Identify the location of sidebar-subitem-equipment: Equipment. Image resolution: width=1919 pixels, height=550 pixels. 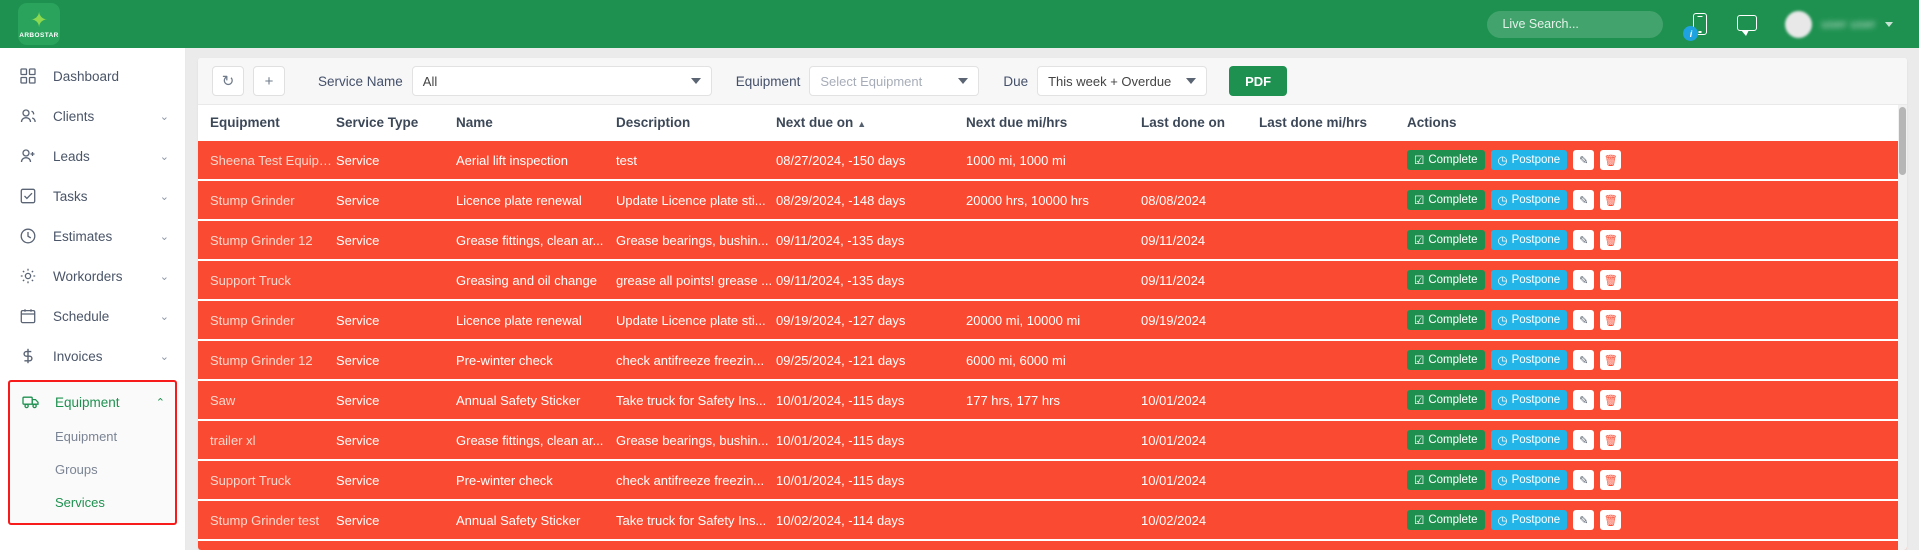
(92, 436).